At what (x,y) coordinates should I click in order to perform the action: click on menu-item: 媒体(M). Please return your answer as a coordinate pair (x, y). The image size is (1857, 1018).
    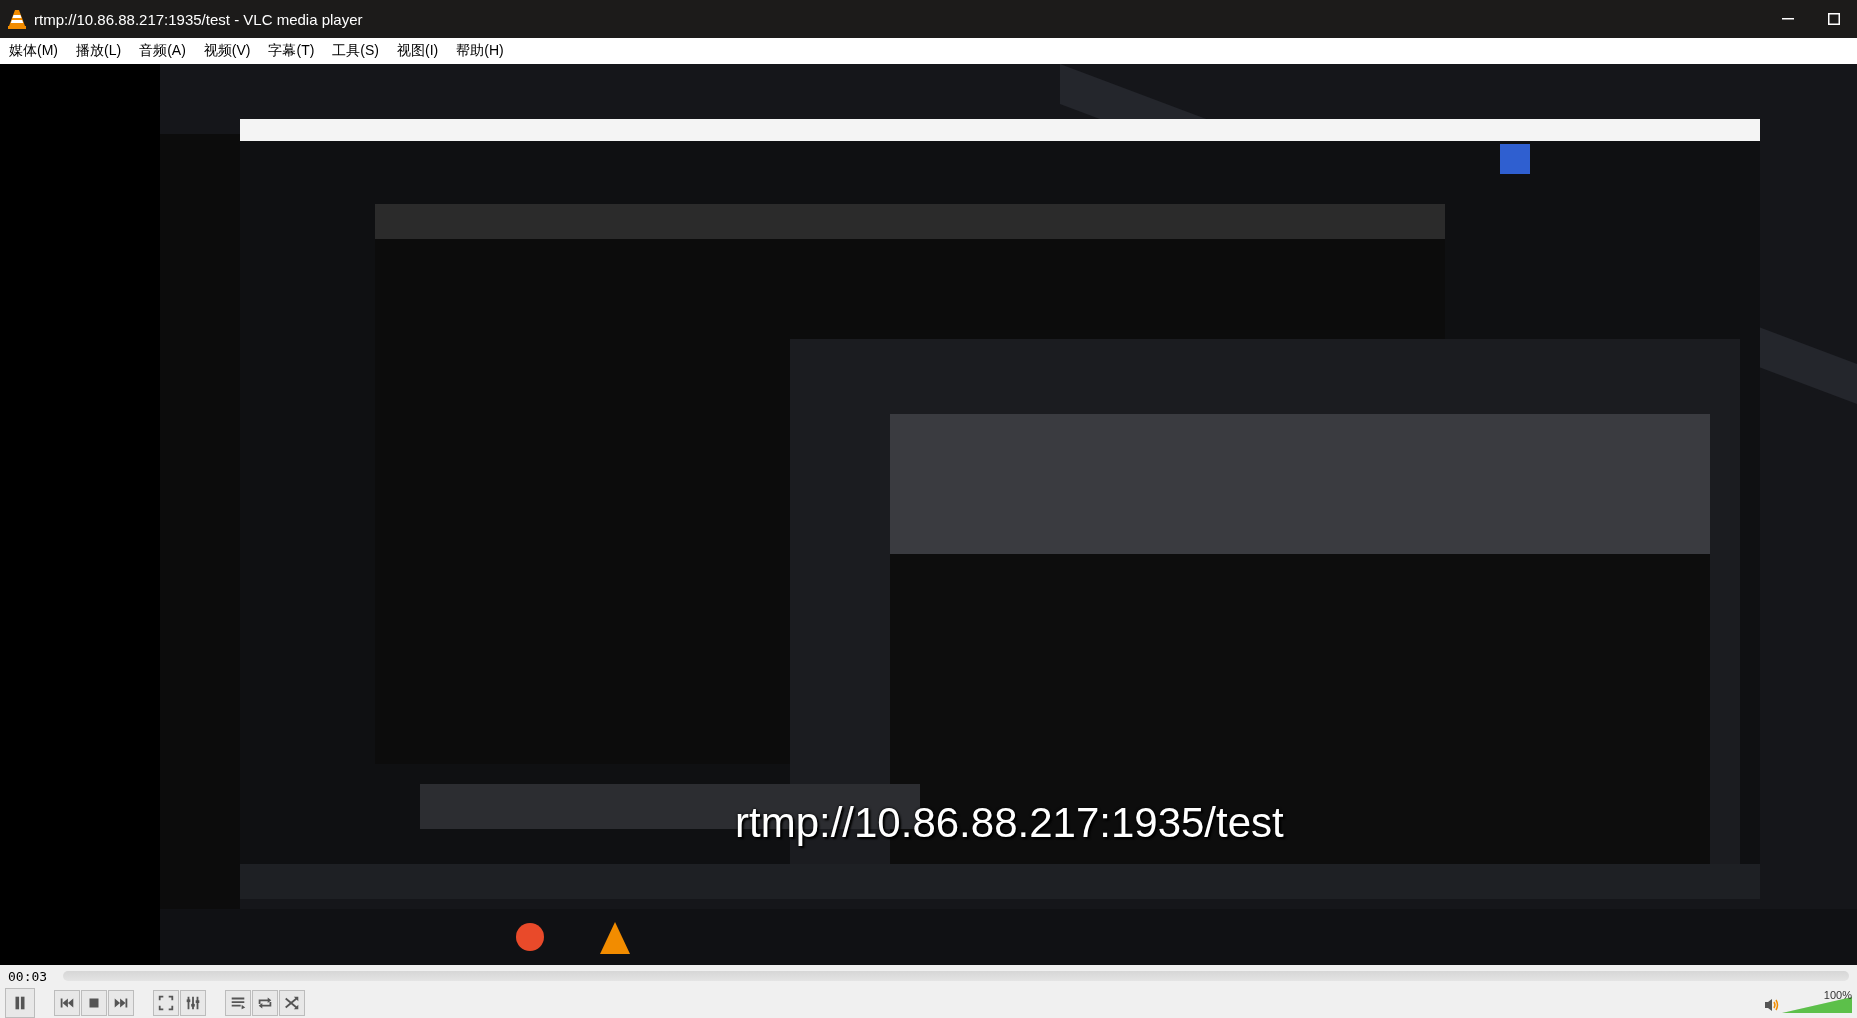
    Looking at the image, I should click on (33, 51).